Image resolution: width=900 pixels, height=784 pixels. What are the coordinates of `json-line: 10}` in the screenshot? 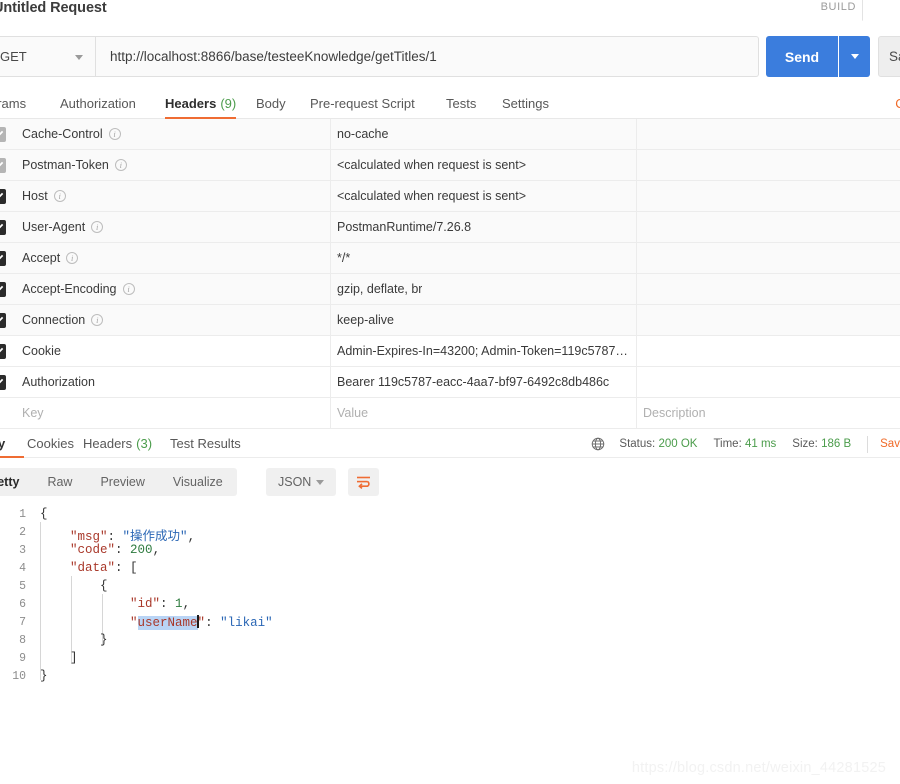 It's located at (450, 677).